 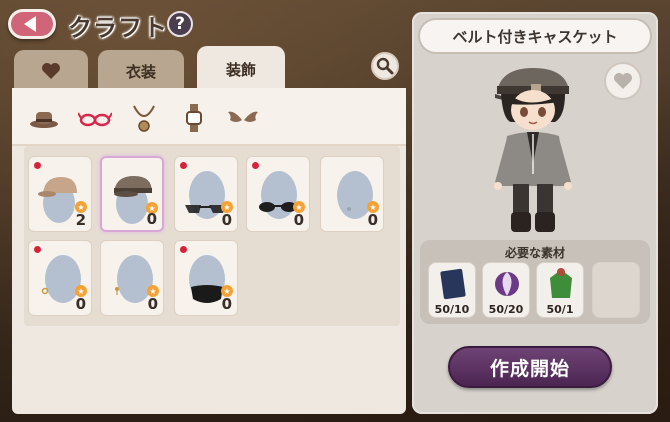 What do you see at coordinates (194, 118) in the screenshot?
I see `watch-icon` at bounding box center [194, 118].